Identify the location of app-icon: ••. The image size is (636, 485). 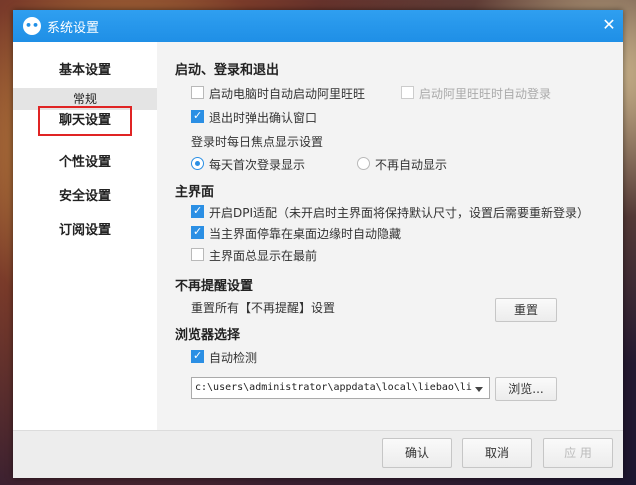
(32, 26).